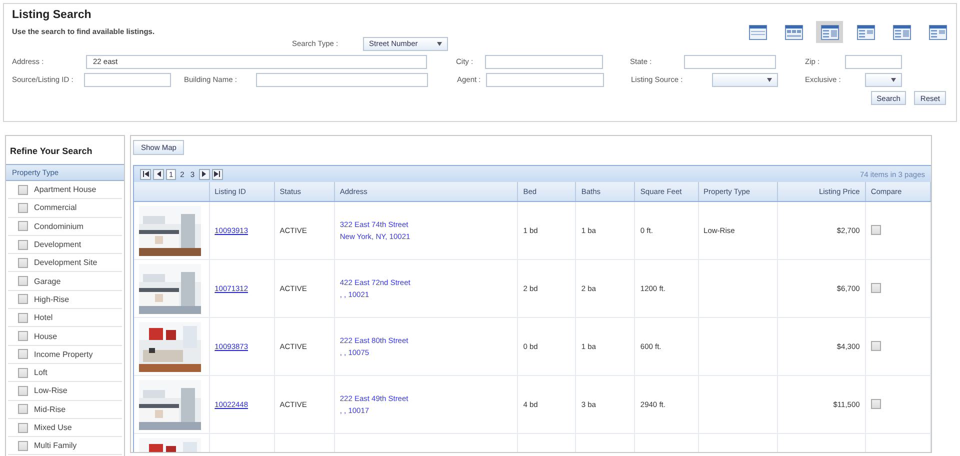 This screenshot has height=456, width=960. I want to click on previous-page-button, so click(158, 174).